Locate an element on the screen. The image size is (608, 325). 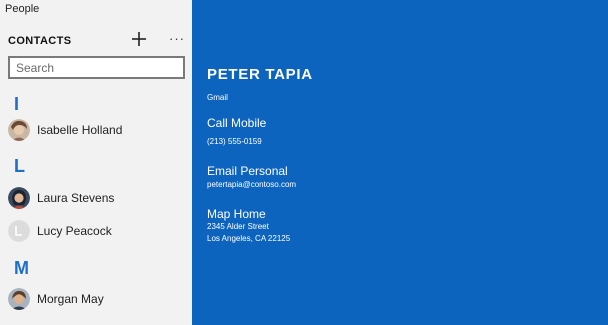
plus-icon is located at coordinates (139, 39).